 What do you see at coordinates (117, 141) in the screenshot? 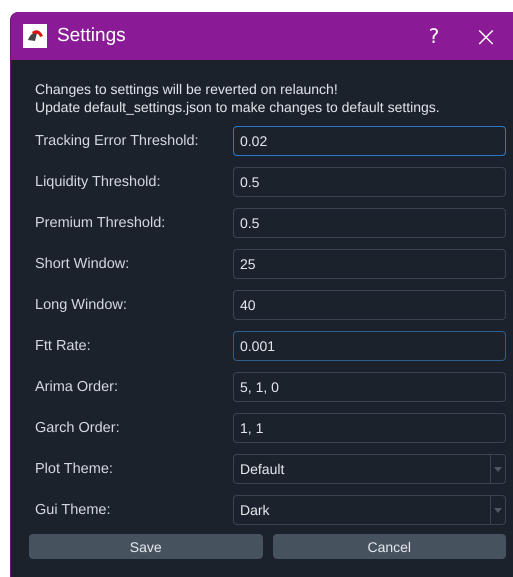
I see `field-label: Tracking Error Threshold:` at bounding box center [117, 141].